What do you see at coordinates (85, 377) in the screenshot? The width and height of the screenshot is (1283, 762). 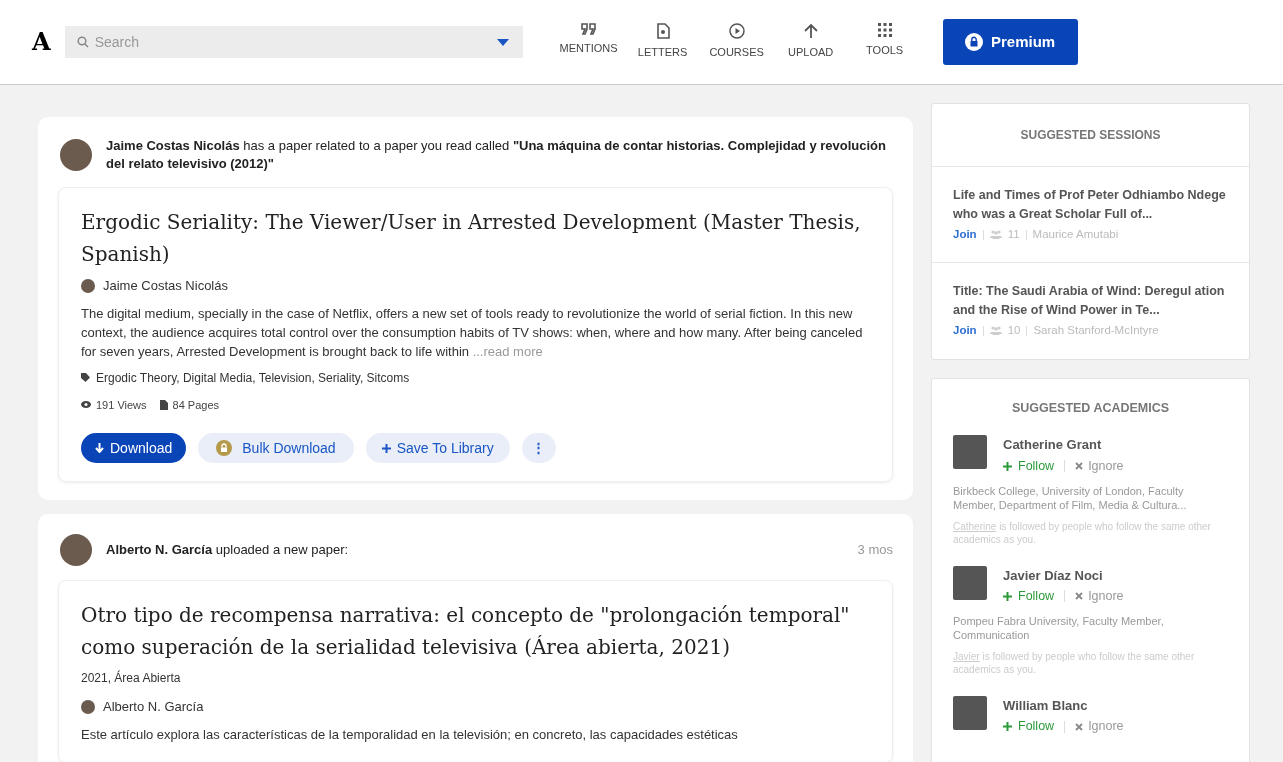 I see `tag-icon` at bounding box center [85, 377].